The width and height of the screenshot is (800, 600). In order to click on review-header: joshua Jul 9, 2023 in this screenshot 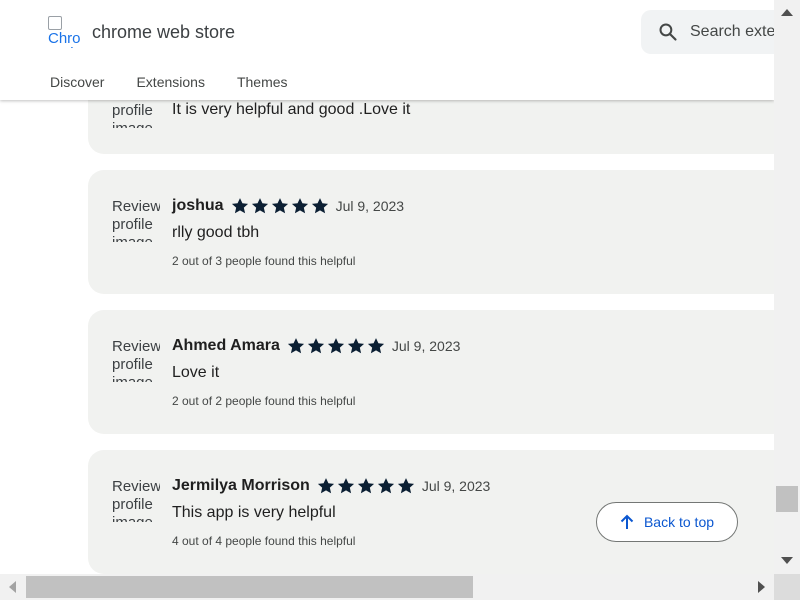, I will do `click(288, 206)`.